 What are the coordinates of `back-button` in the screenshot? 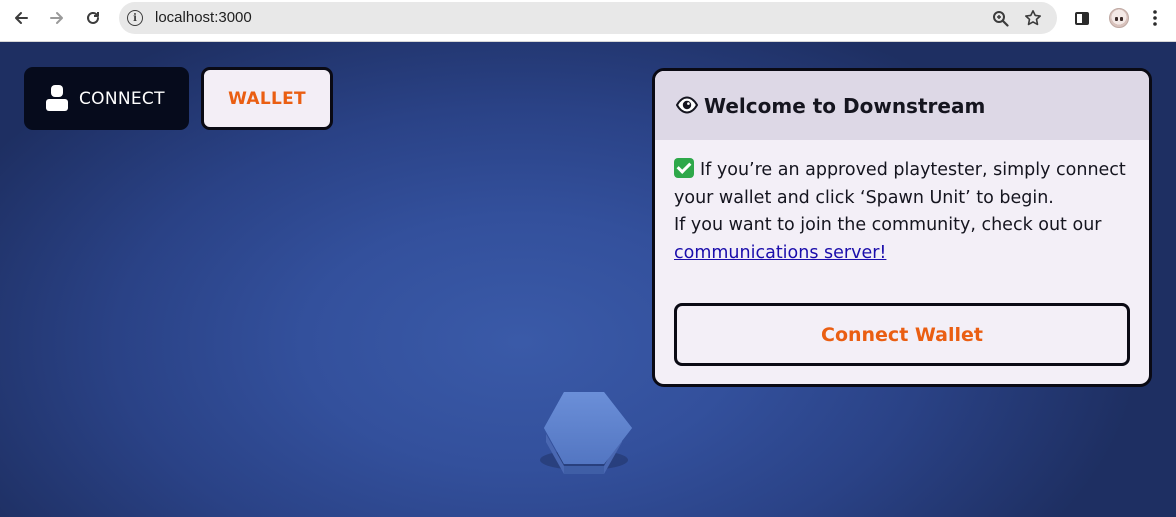 It's located at (21, 18).